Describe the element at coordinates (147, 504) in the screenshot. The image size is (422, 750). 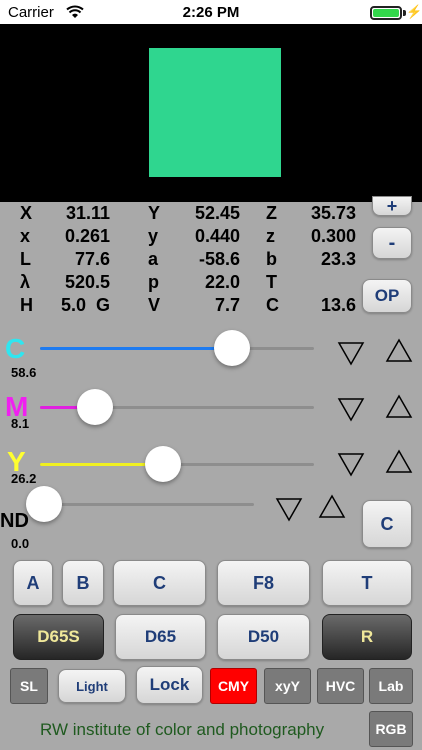
I see `slider-track-nd` at that location.